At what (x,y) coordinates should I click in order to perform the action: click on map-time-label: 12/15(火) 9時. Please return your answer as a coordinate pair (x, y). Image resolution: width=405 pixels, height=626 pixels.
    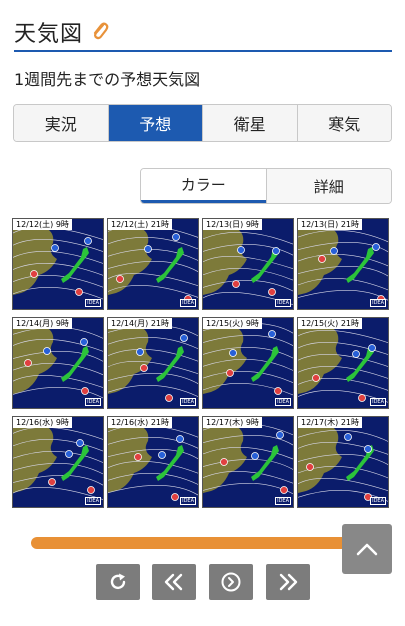
    Looking at the image, I should click on (232, 323).